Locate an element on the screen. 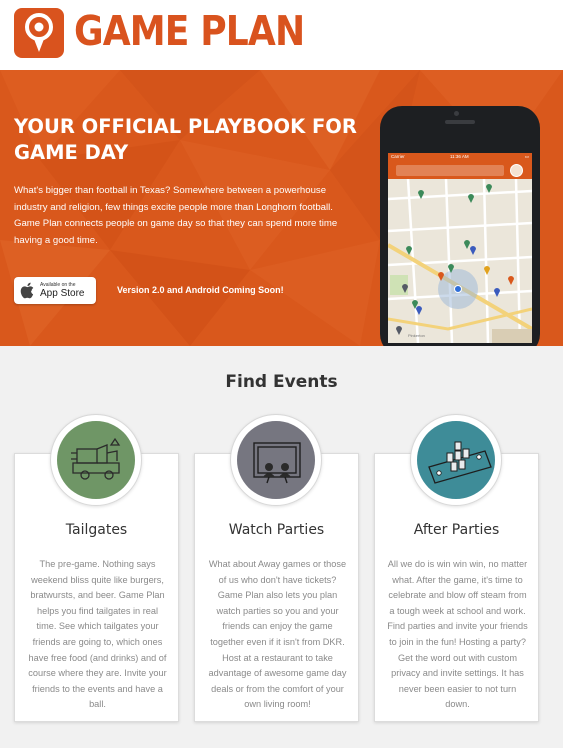 Image resolution: width=563 pixels, height=748 pixels. phone-status-bar: Carrier 11:36 AM ▭ is located at coordinates (460, 157).